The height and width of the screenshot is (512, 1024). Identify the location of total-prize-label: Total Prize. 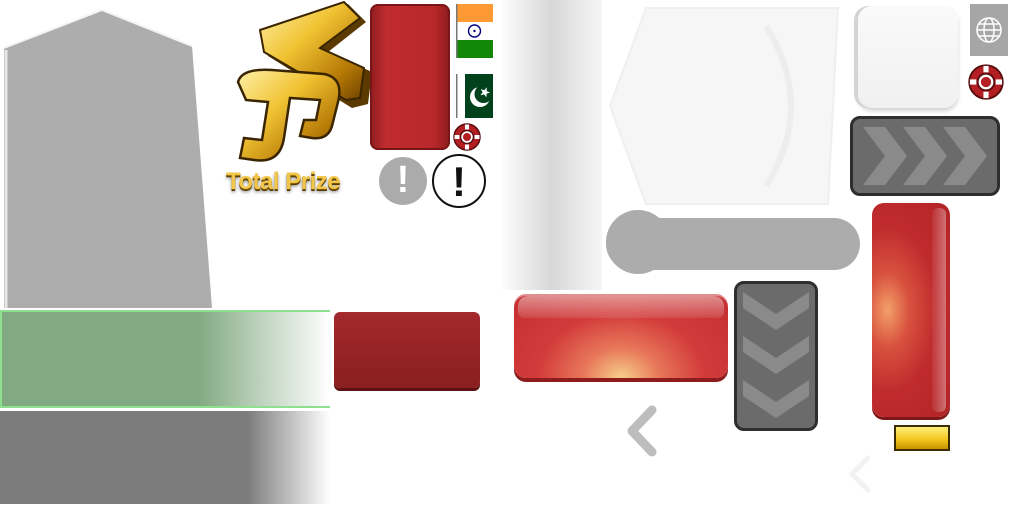
(283, 181).